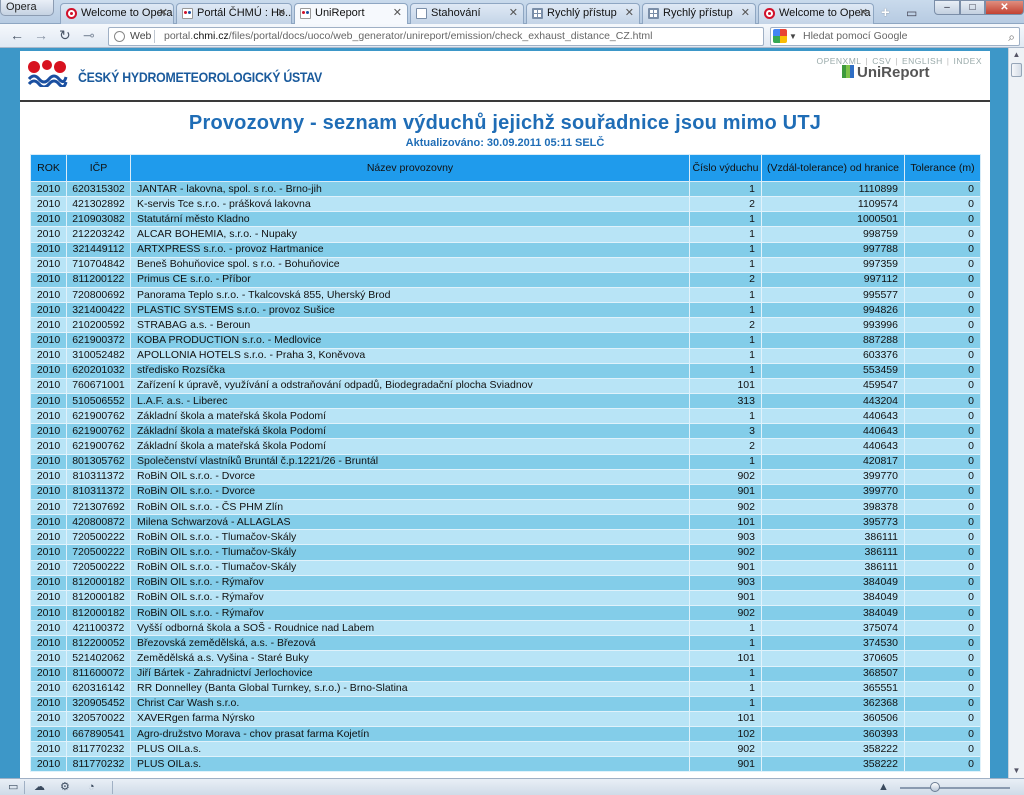  Describe the element at coordinates (1016, 55) in the screenshot. I see `scroll-up-icon: ▲` at that location.